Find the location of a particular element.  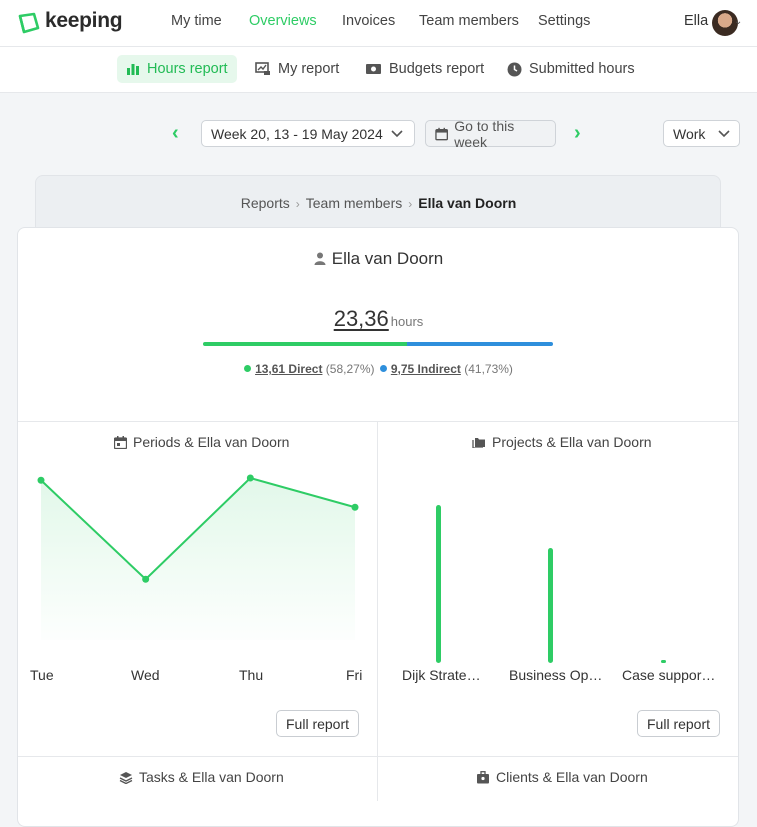

periods-x-label: Wed is located at coordinates (145, 675).